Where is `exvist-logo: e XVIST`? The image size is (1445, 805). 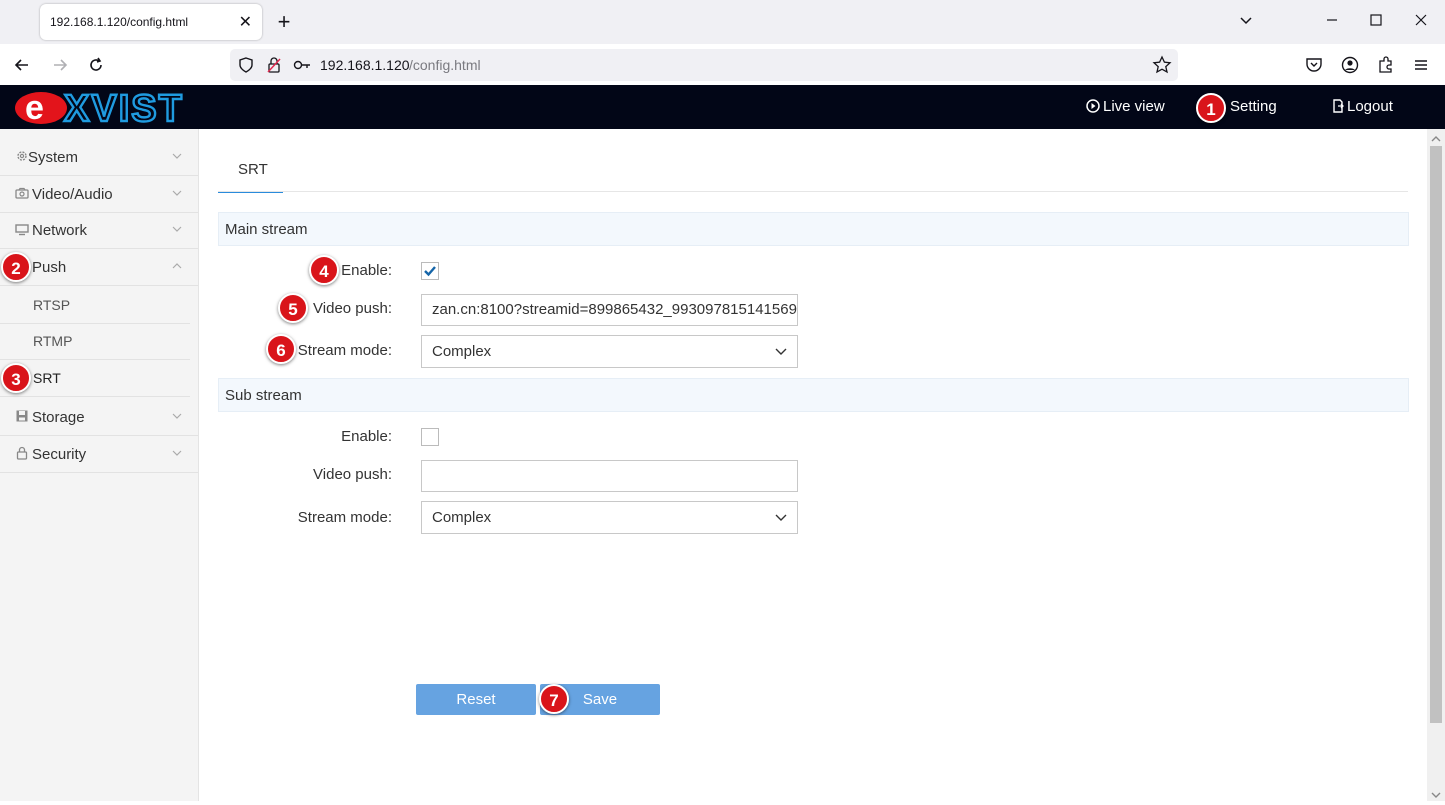 exvist-logo: e XVIST is located at coordinates (102, 109).